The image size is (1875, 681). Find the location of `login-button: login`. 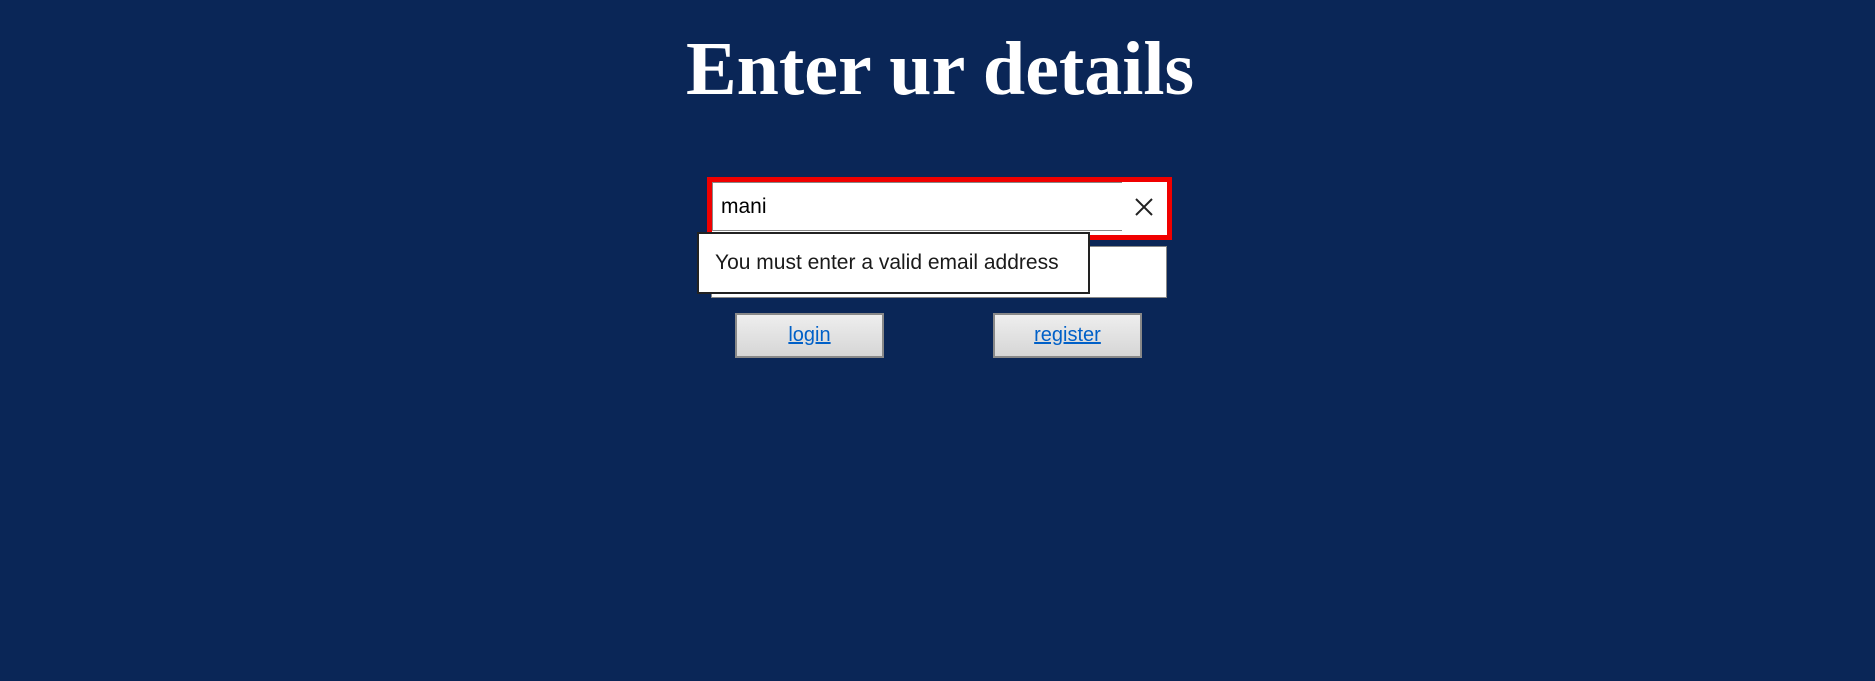

login-button: login is located at coordinates (809, 335).